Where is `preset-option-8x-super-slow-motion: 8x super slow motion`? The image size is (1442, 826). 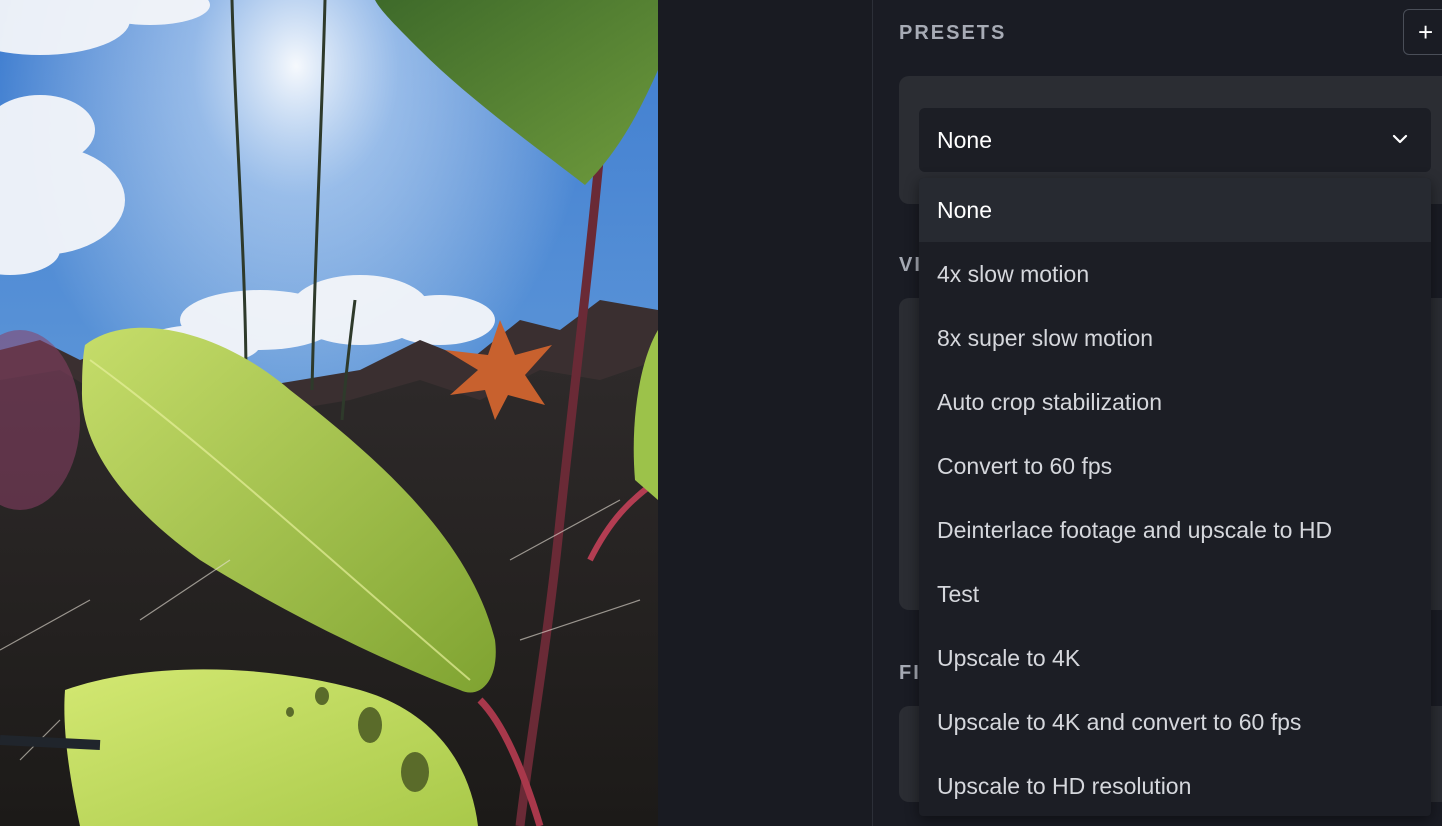 preset-option-8x-super-slow-motion: 8x super slow motion is located at coordinates (1175, 338).